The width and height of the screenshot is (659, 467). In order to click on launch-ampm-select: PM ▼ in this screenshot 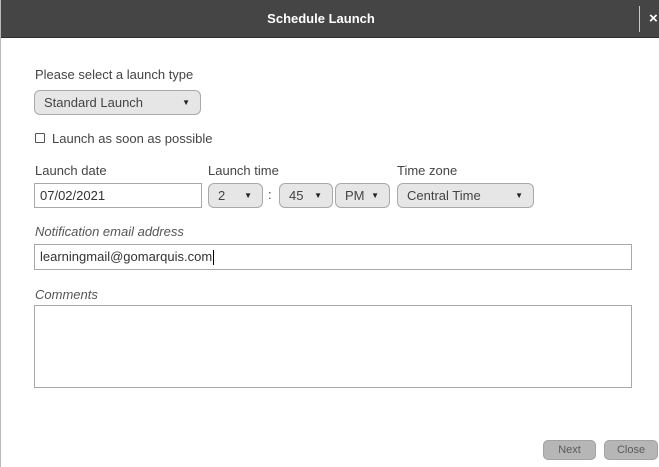, I will do `click(362, 195)`.